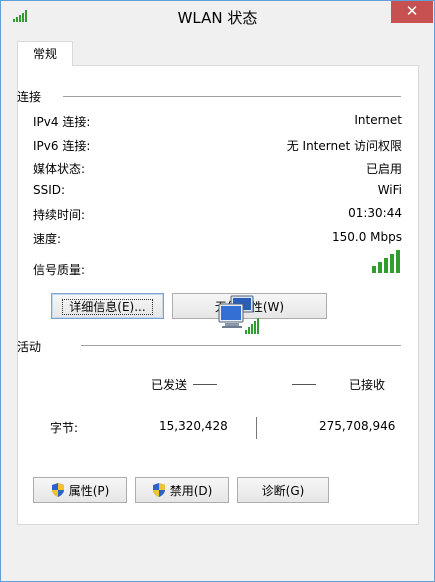 The height and width of the screenshot is (582, 435). I want to click on media-state-value: 已启用, so click(383, 169).